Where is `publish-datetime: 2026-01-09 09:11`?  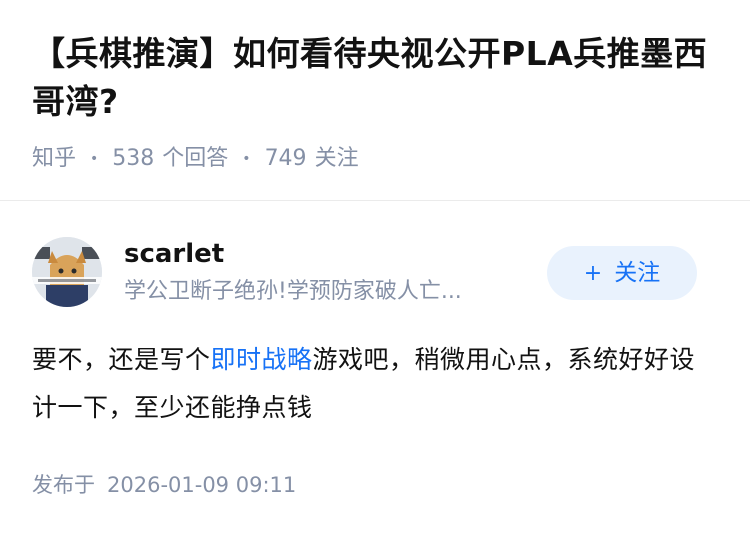
publish-datetime: 2026-01-09 09:11 is located at coordinates (202, 485).